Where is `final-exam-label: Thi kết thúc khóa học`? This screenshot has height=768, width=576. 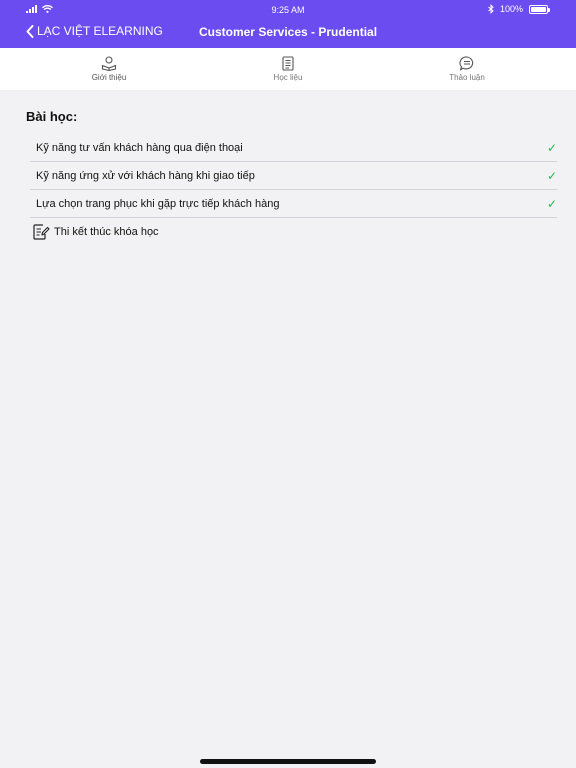 final-exam-label: Thi kết thúc khóa học is located at coordinates (106, 232).